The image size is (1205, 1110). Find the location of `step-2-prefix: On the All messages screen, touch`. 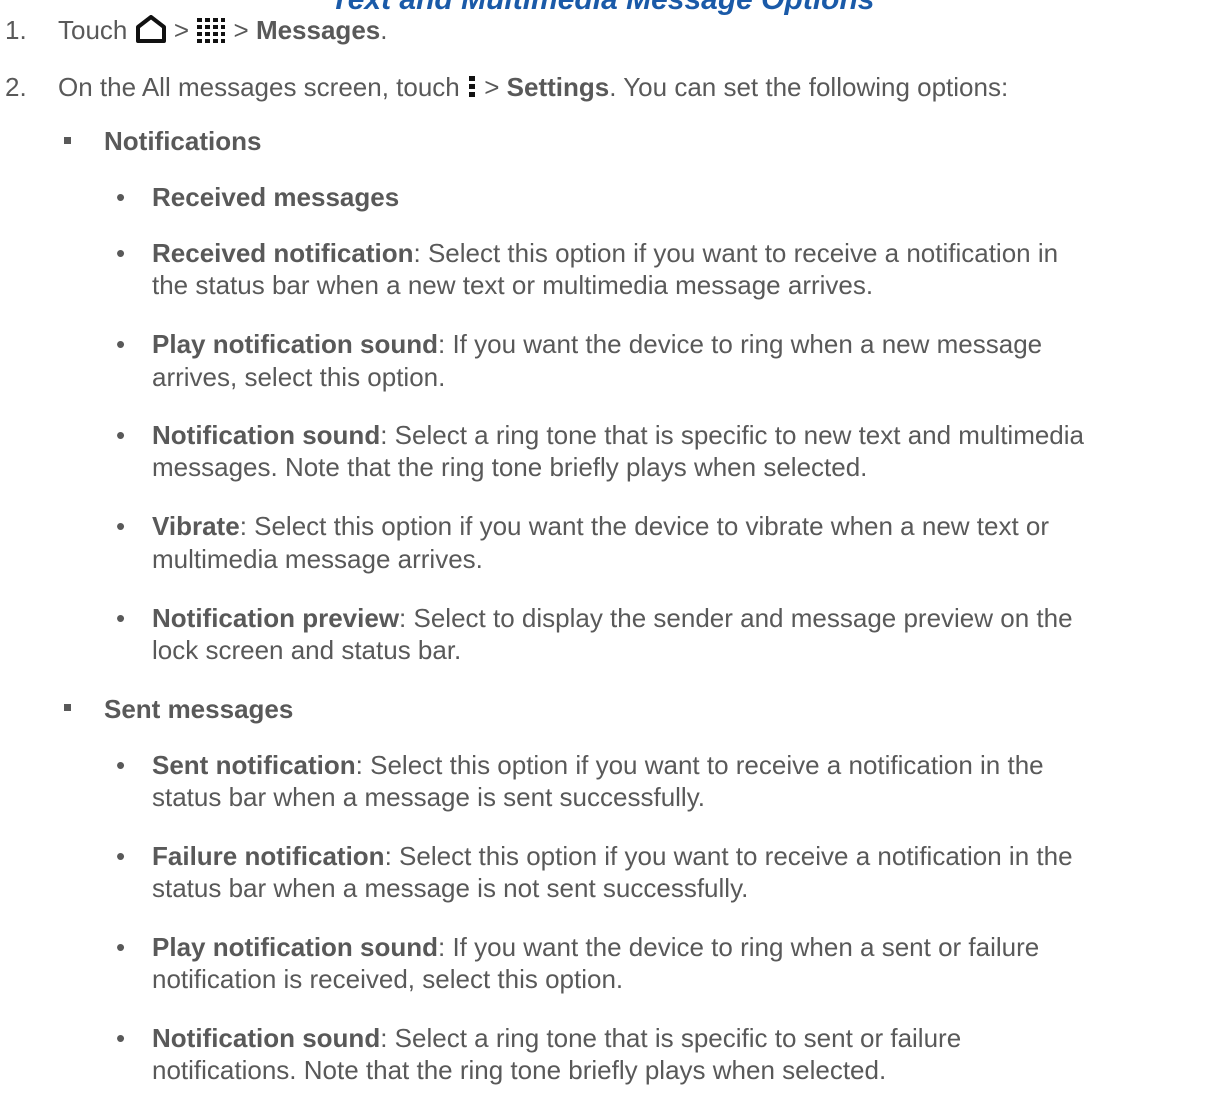

step-2-prefix: On the All messages screen, touch is located at coordinates (259, 87).